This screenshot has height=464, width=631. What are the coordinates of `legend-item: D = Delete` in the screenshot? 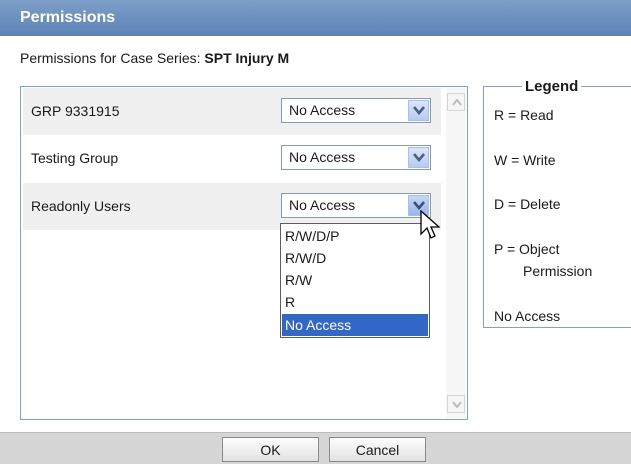 It's located at (527, 204).